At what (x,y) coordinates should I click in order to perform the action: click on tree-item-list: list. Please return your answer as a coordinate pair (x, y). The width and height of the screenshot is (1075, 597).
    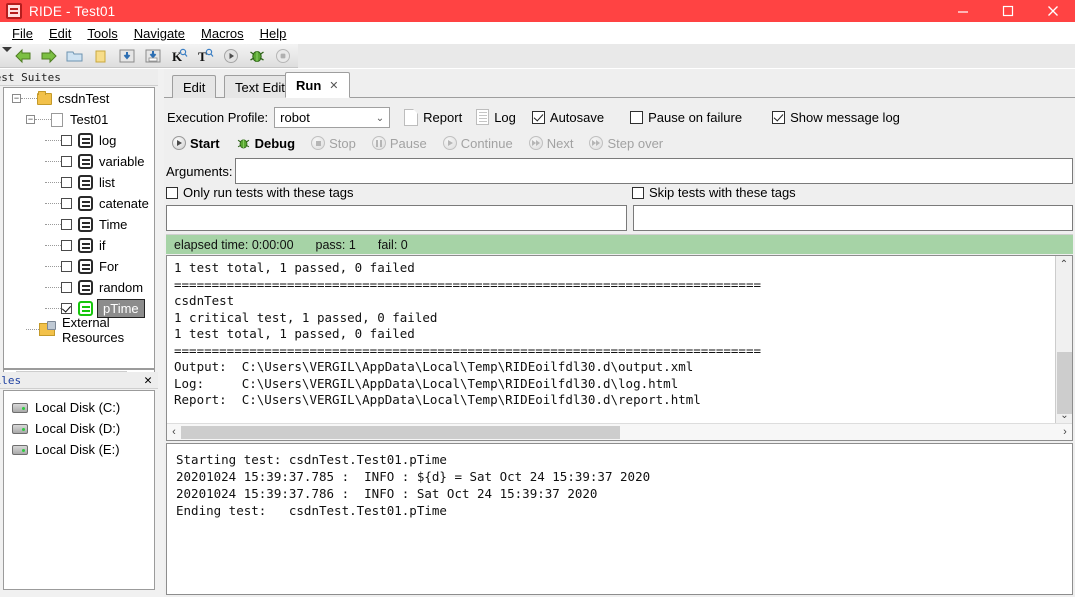
    Looking at the image, I should click on (79, 182).